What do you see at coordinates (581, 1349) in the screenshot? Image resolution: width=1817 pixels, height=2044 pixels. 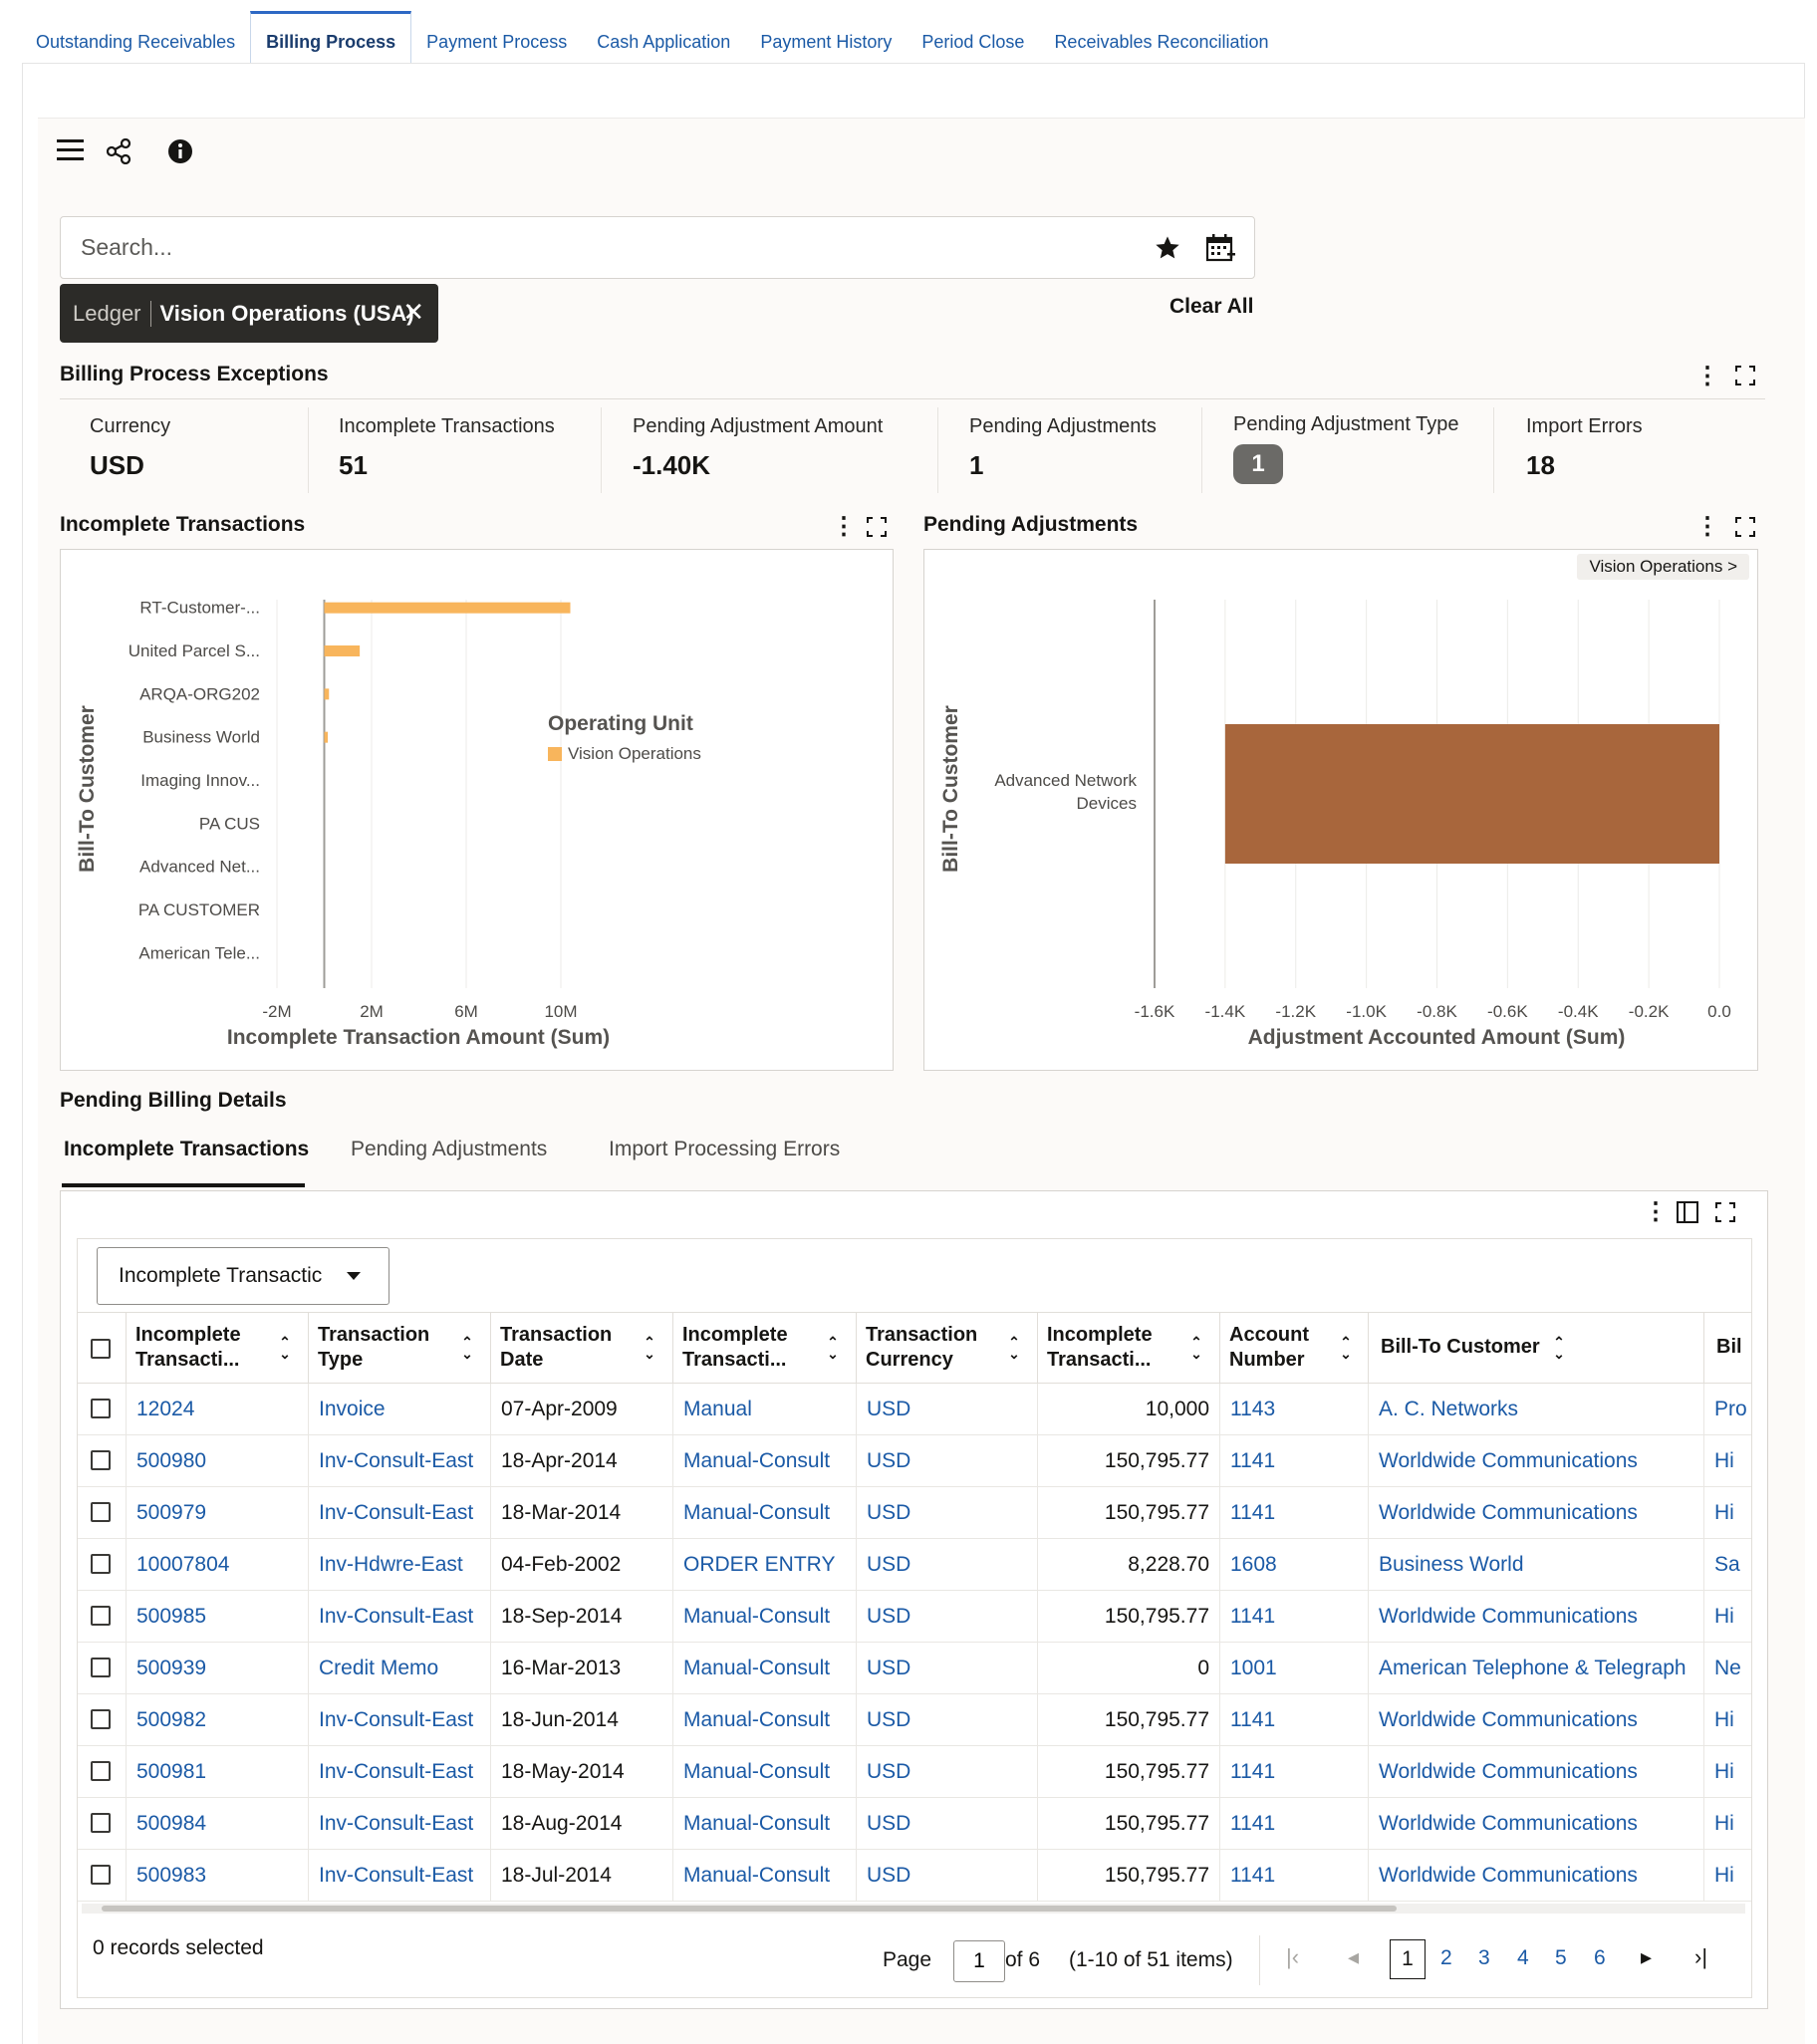 I see `column-header-transaction-date: Transaction Date ⌃ ⌄` at bounding box center [581, 1349].